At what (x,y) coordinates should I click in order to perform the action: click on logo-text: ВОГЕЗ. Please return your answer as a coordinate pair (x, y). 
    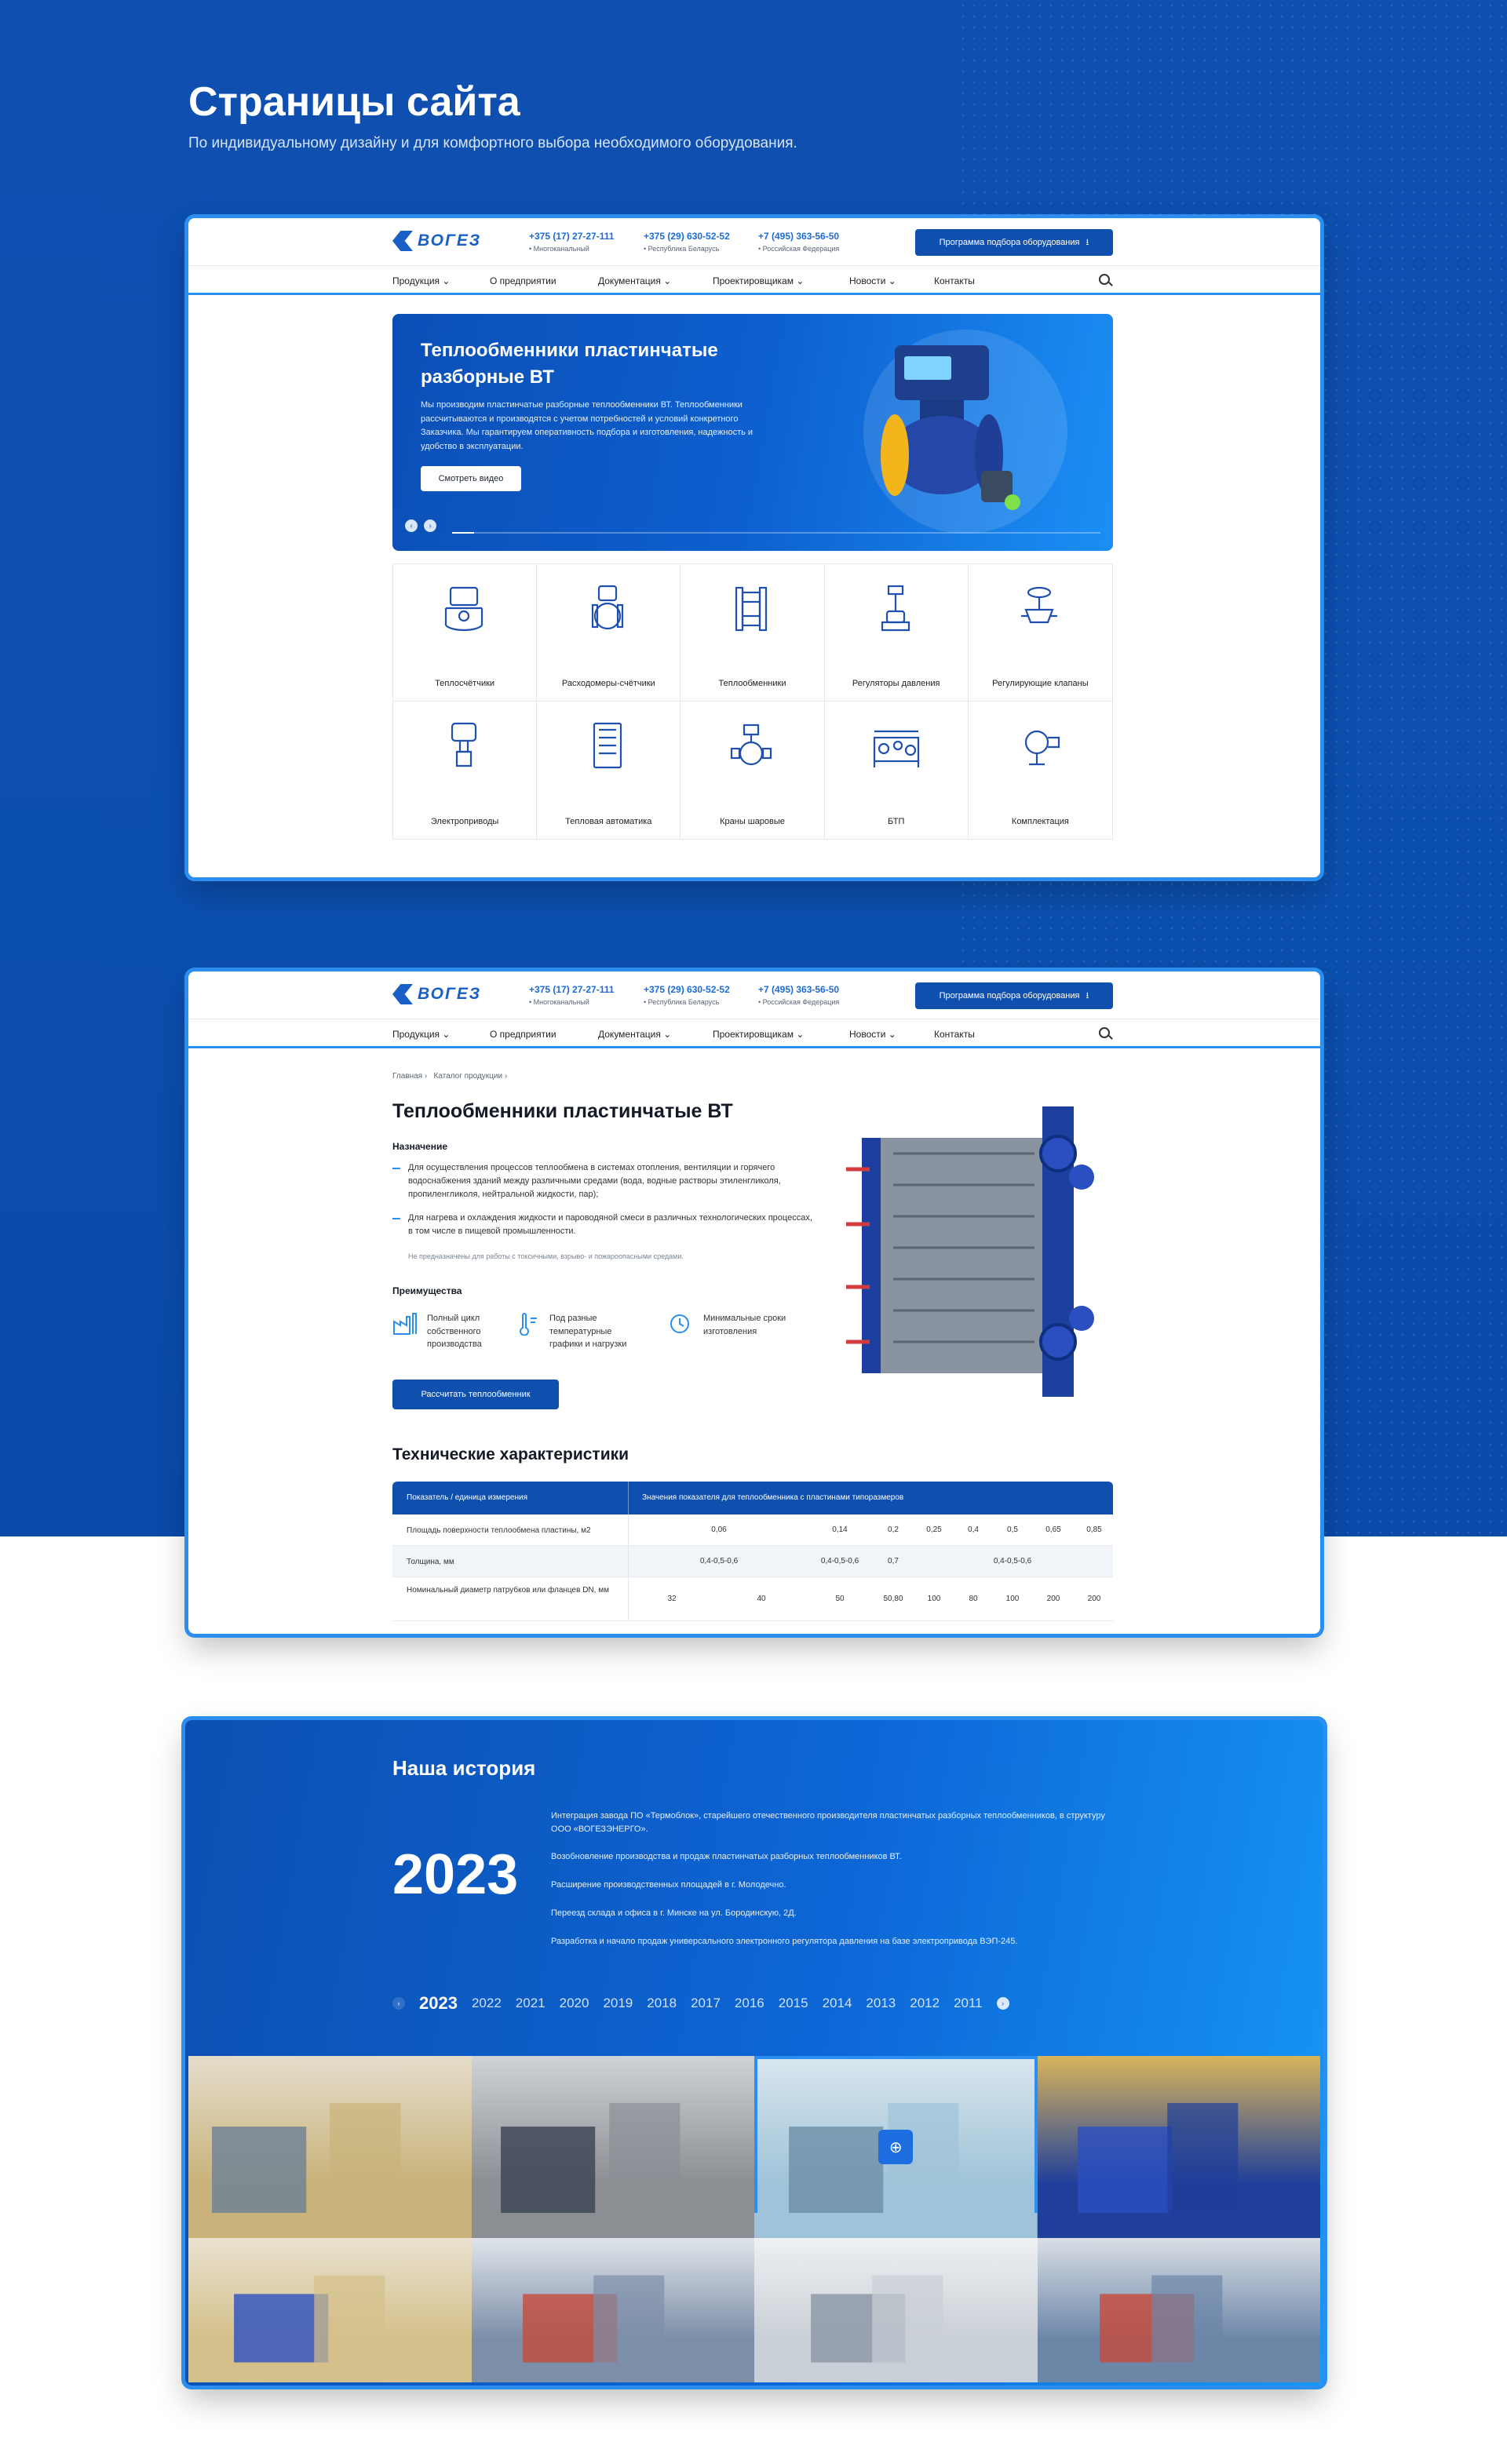
    Looking at the image, I should click on (450, 994).